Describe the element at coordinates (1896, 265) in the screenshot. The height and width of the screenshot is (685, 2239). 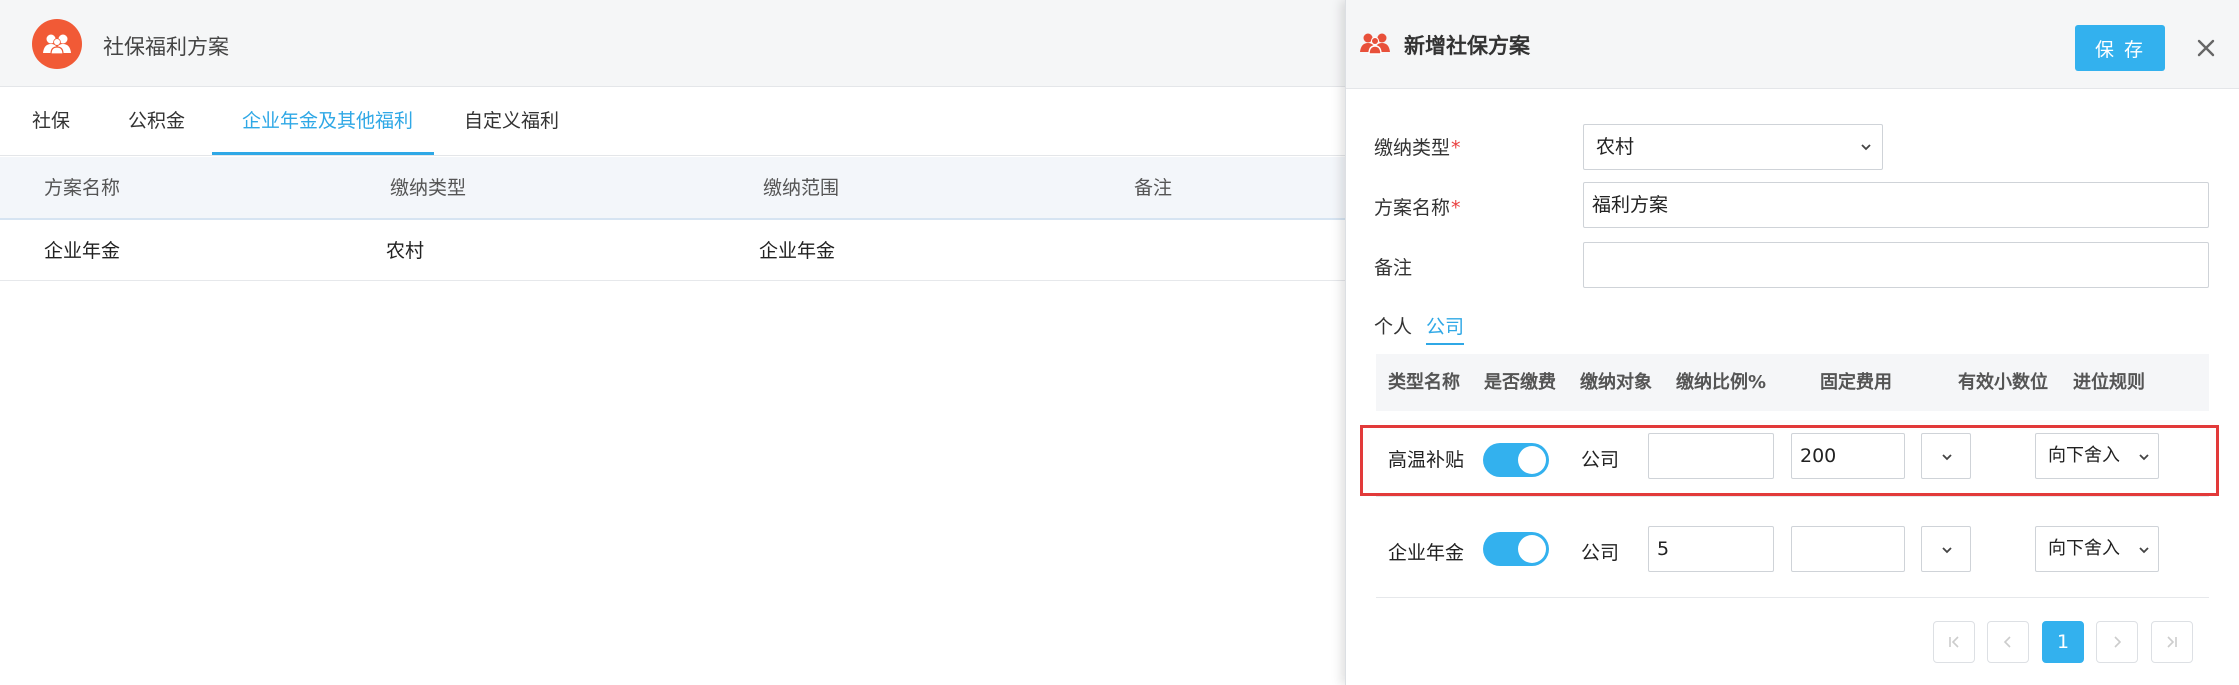
I see `remark-input` at that location.